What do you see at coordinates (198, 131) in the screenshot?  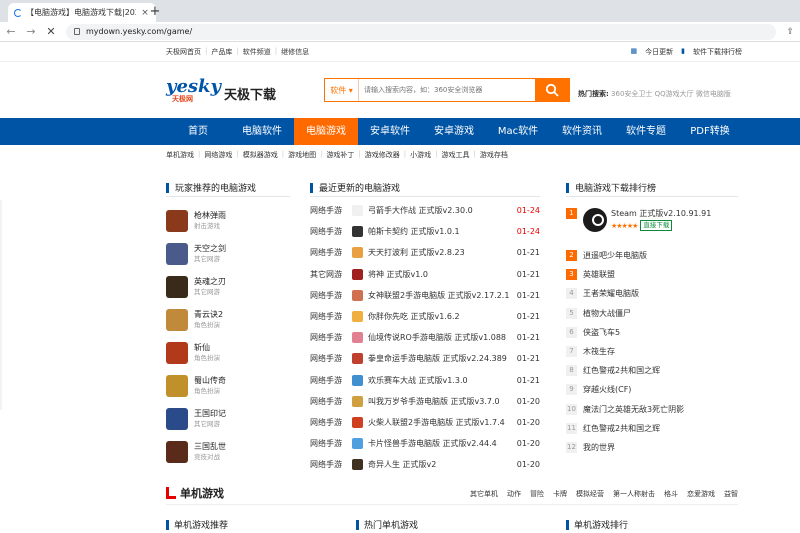 I see `nav-home: 首页` at bounding box center [198, 131].